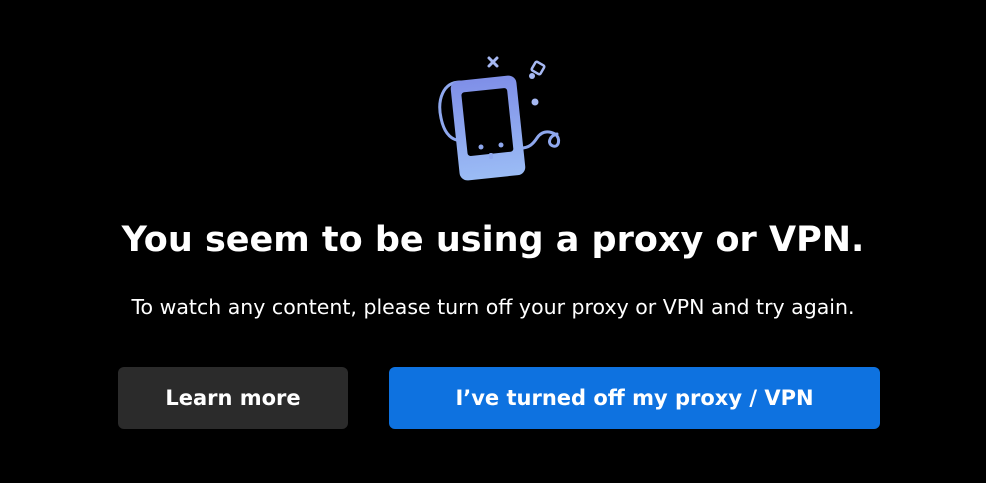 This screenshot has width=986, height=483. I want to click on vpn-phone-illustration-icon, so click(499, 118).